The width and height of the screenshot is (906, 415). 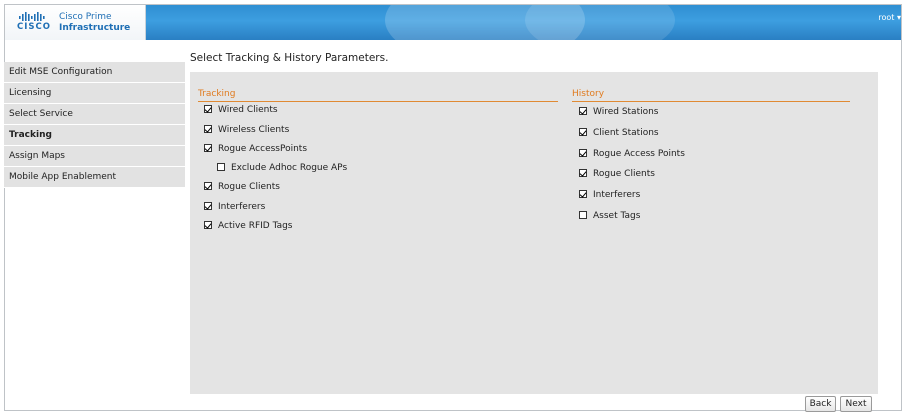 I want to click on tracking-option-exclude-adhoc: Exclude Adhoc Rogue APs, so click(x=282, y=168).